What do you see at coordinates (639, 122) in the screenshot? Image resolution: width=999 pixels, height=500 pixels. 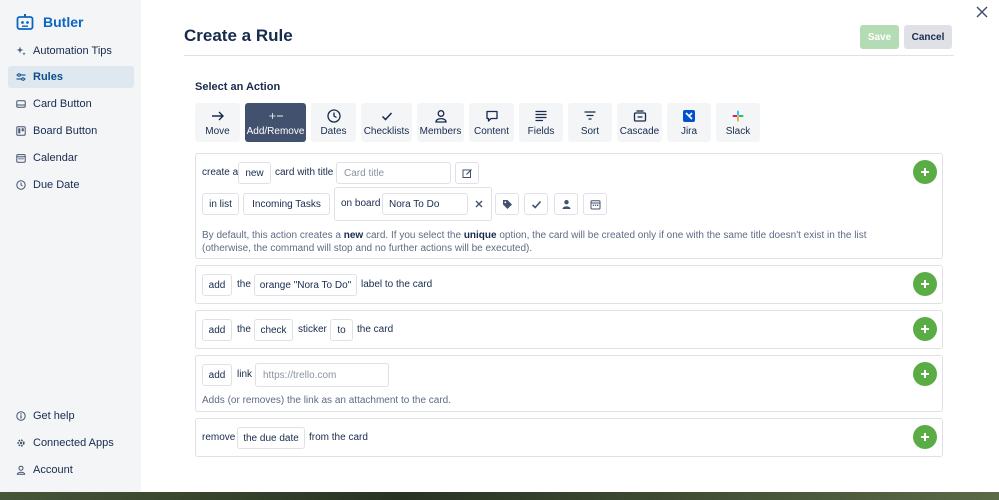 I see `tab-cascade: Cascade` at bounding box center [639, 122].